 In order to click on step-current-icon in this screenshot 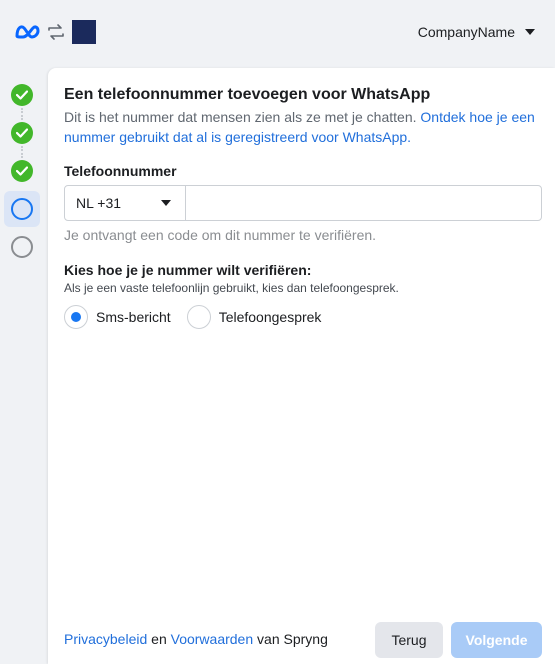, I will do `click(22, 209)`.